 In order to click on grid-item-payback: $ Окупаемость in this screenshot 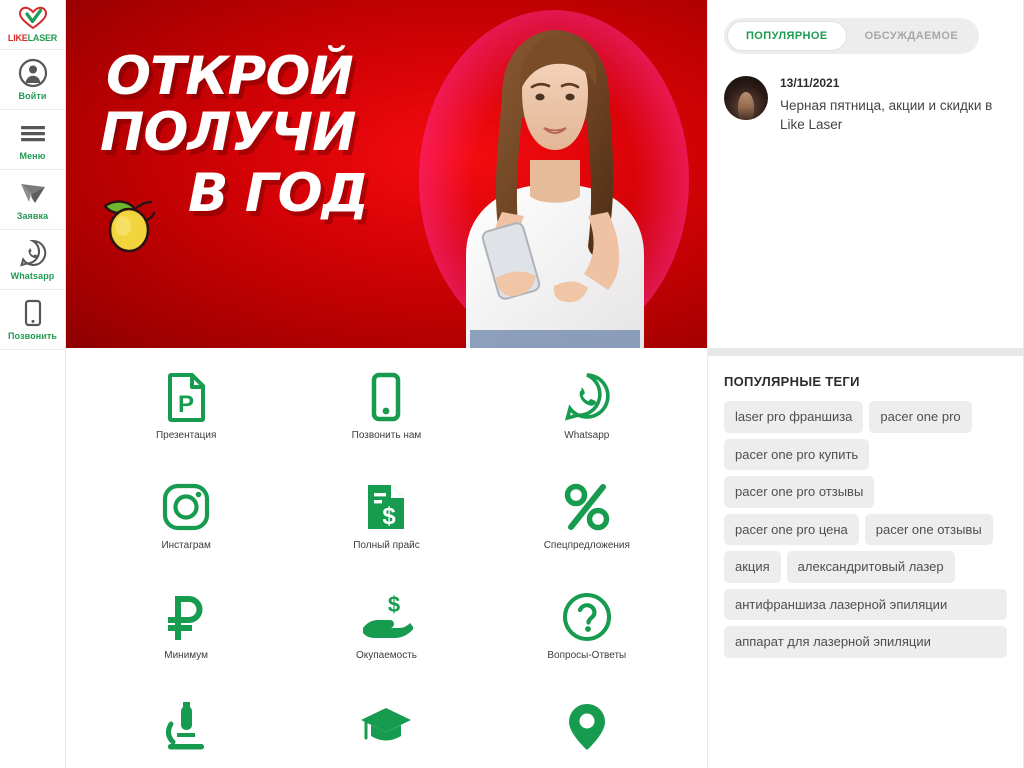, I will do `click(386, 630)`.